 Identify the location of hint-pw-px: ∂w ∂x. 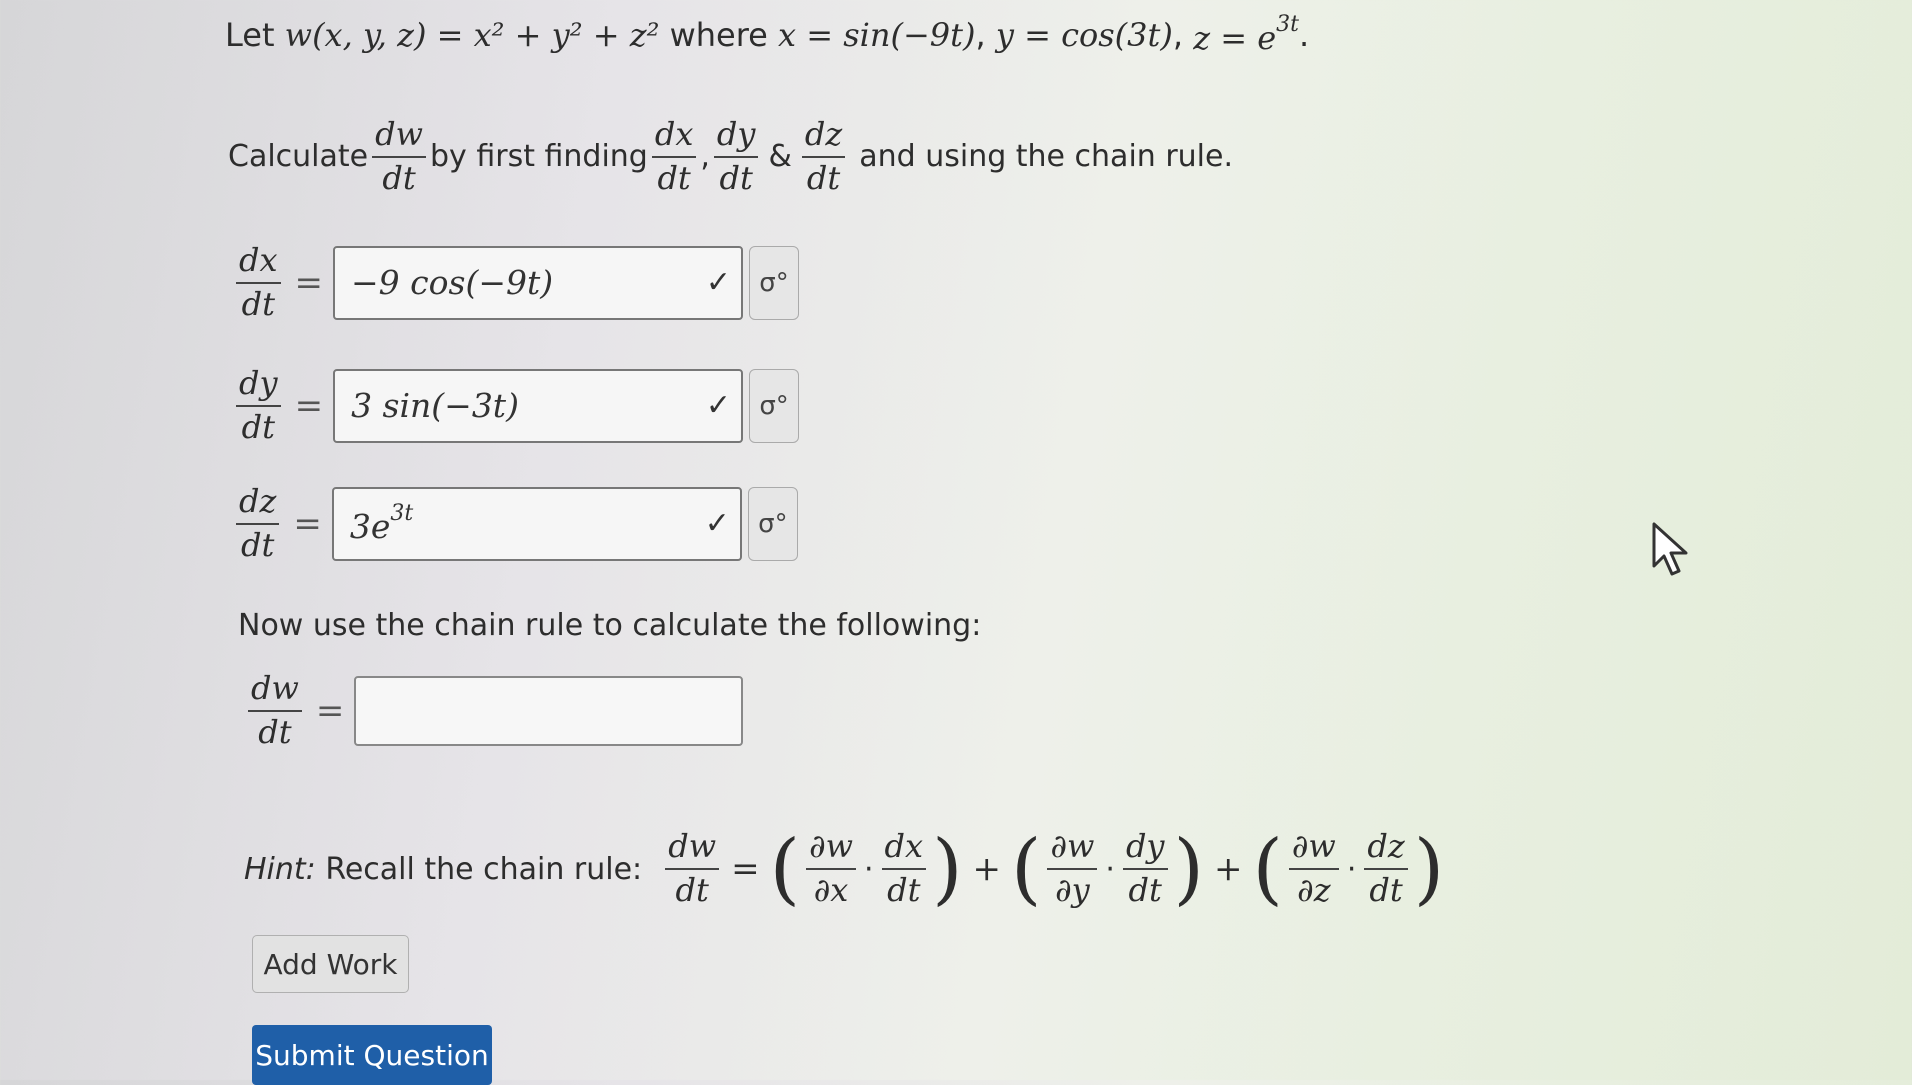
(831, 868).